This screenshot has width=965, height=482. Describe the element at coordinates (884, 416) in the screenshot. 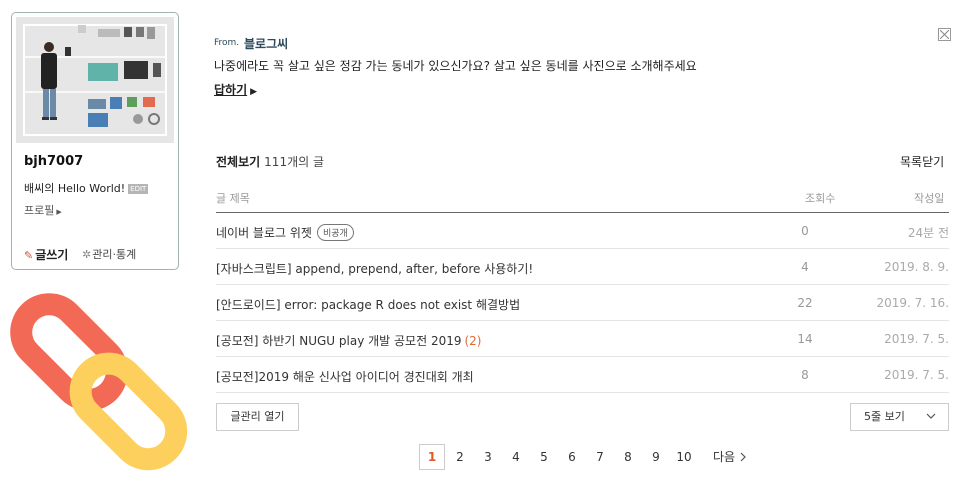

I see `lines-per-page-value: 5줄 보기` at that location.